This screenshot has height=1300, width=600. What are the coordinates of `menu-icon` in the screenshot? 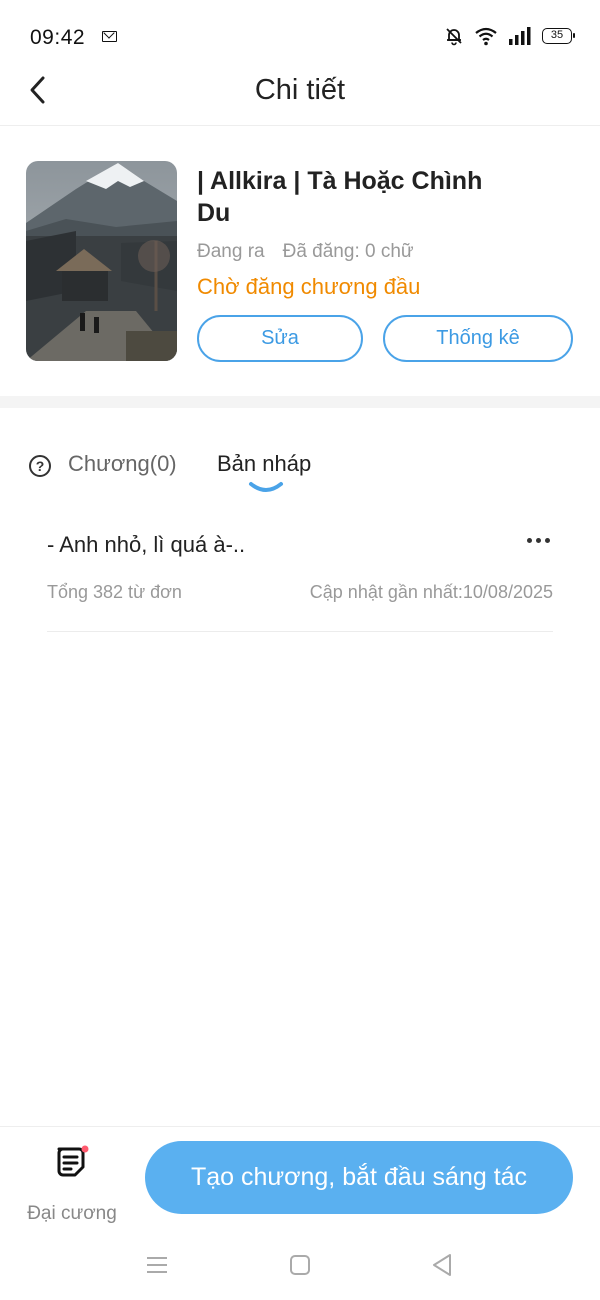 It's located at (157, 1265).